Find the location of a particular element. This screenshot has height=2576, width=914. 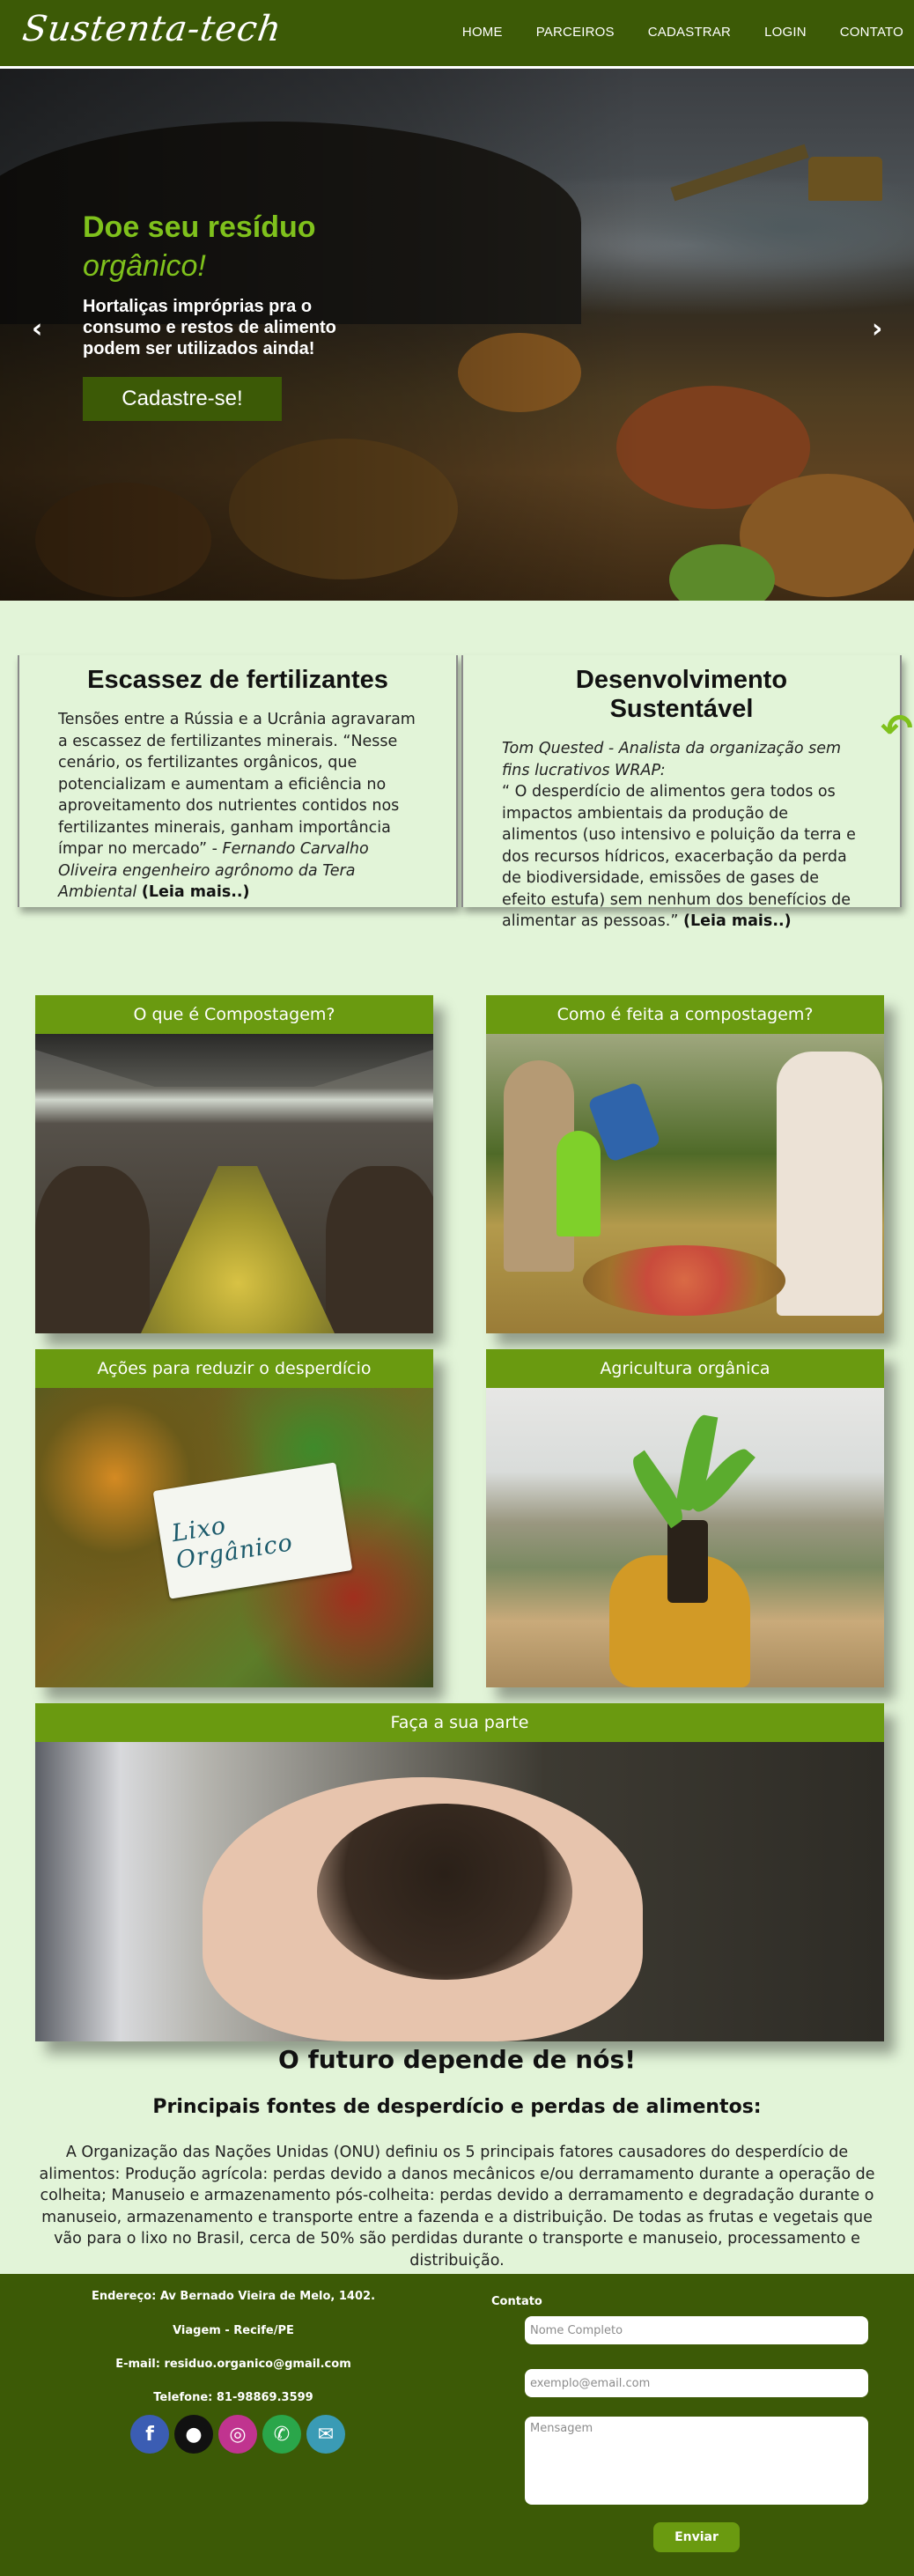

nav-links: HOME PARCEIROS CADASTRAR LOGIN CONTATO is located at coordinates (688, 32).